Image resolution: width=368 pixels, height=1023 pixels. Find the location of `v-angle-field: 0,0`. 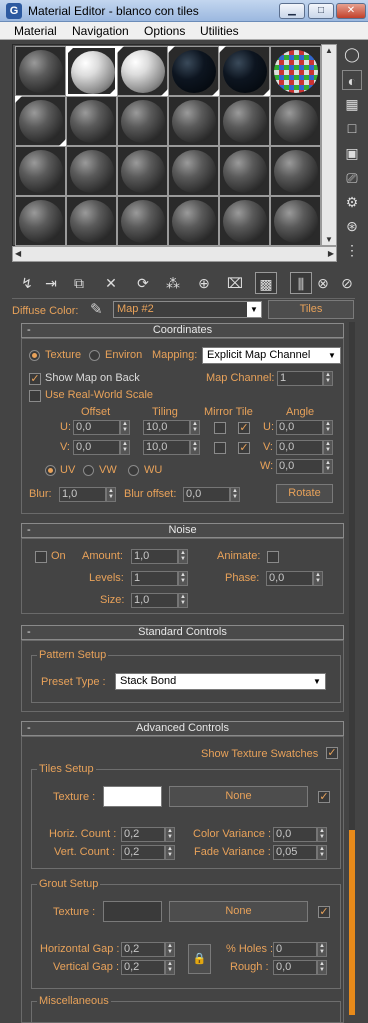

v-angle-field: 0,0 is located at coordinates (299, 447).